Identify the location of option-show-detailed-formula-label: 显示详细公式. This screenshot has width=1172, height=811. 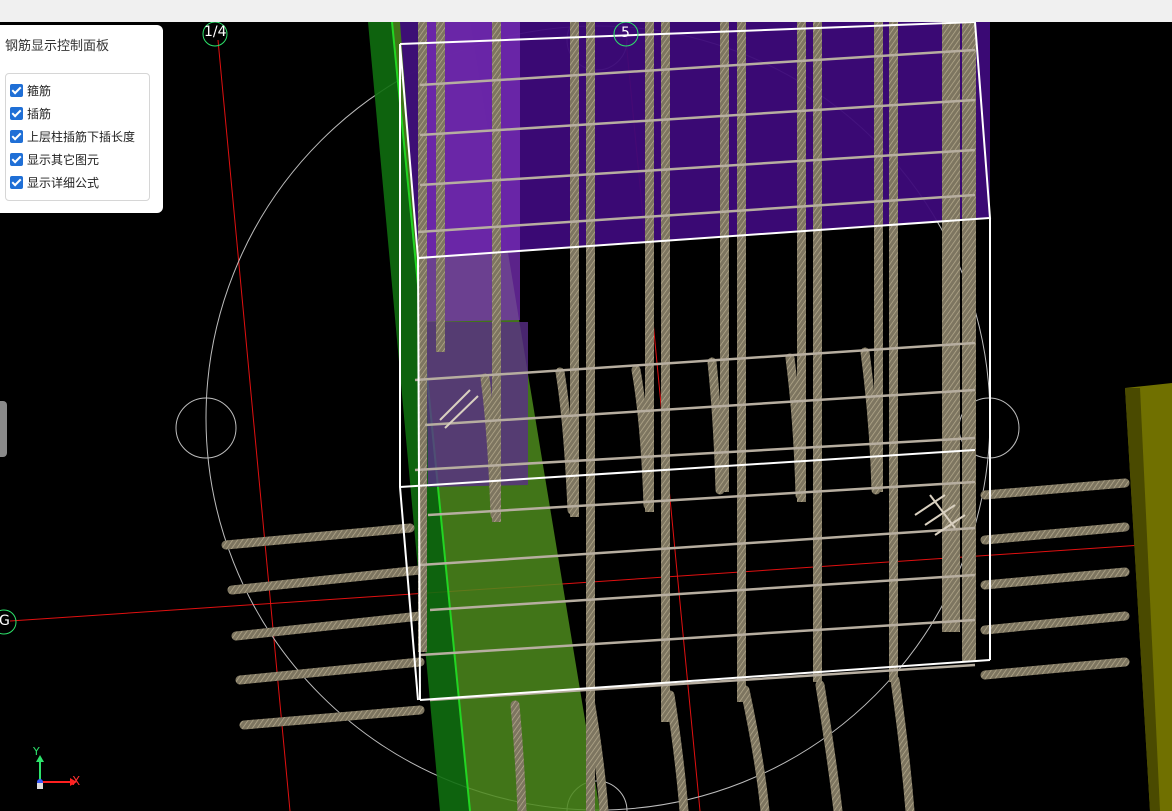
(63, 182).